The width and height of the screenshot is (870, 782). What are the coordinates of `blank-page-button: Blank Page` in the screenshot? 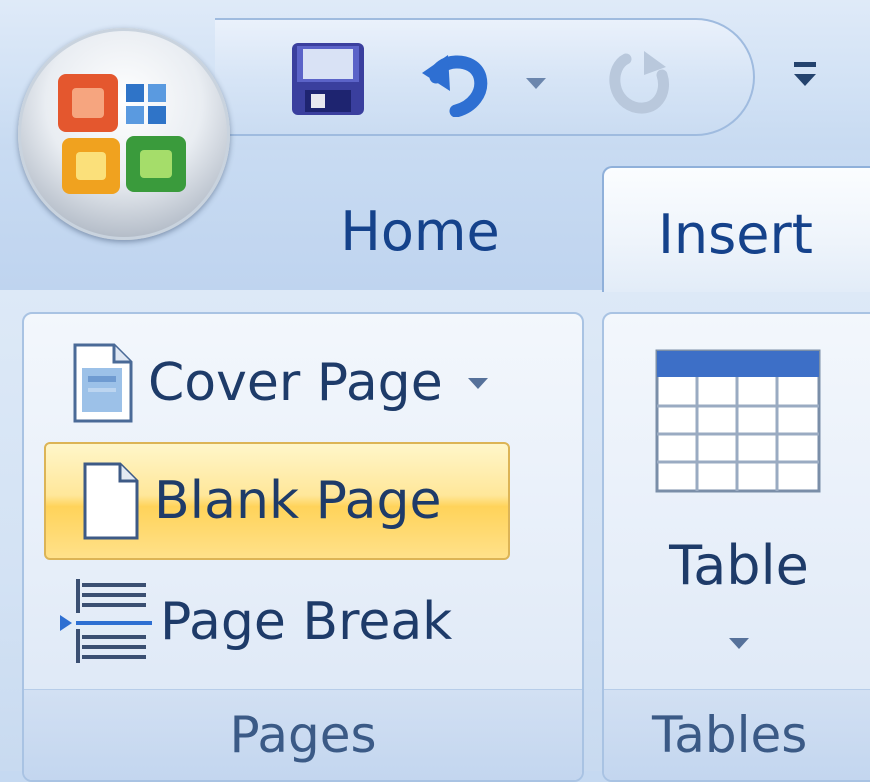 It's located at (277, 501).